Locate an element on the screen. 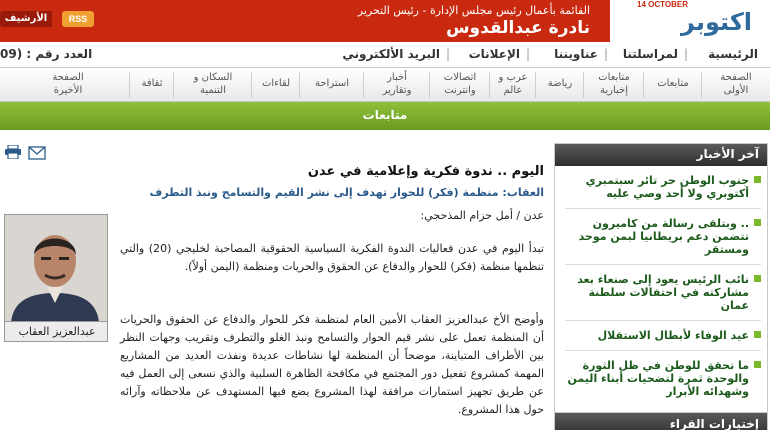  article-byline: عدن / أمل حزام المذحجي: is located at coordinates (482, 215).